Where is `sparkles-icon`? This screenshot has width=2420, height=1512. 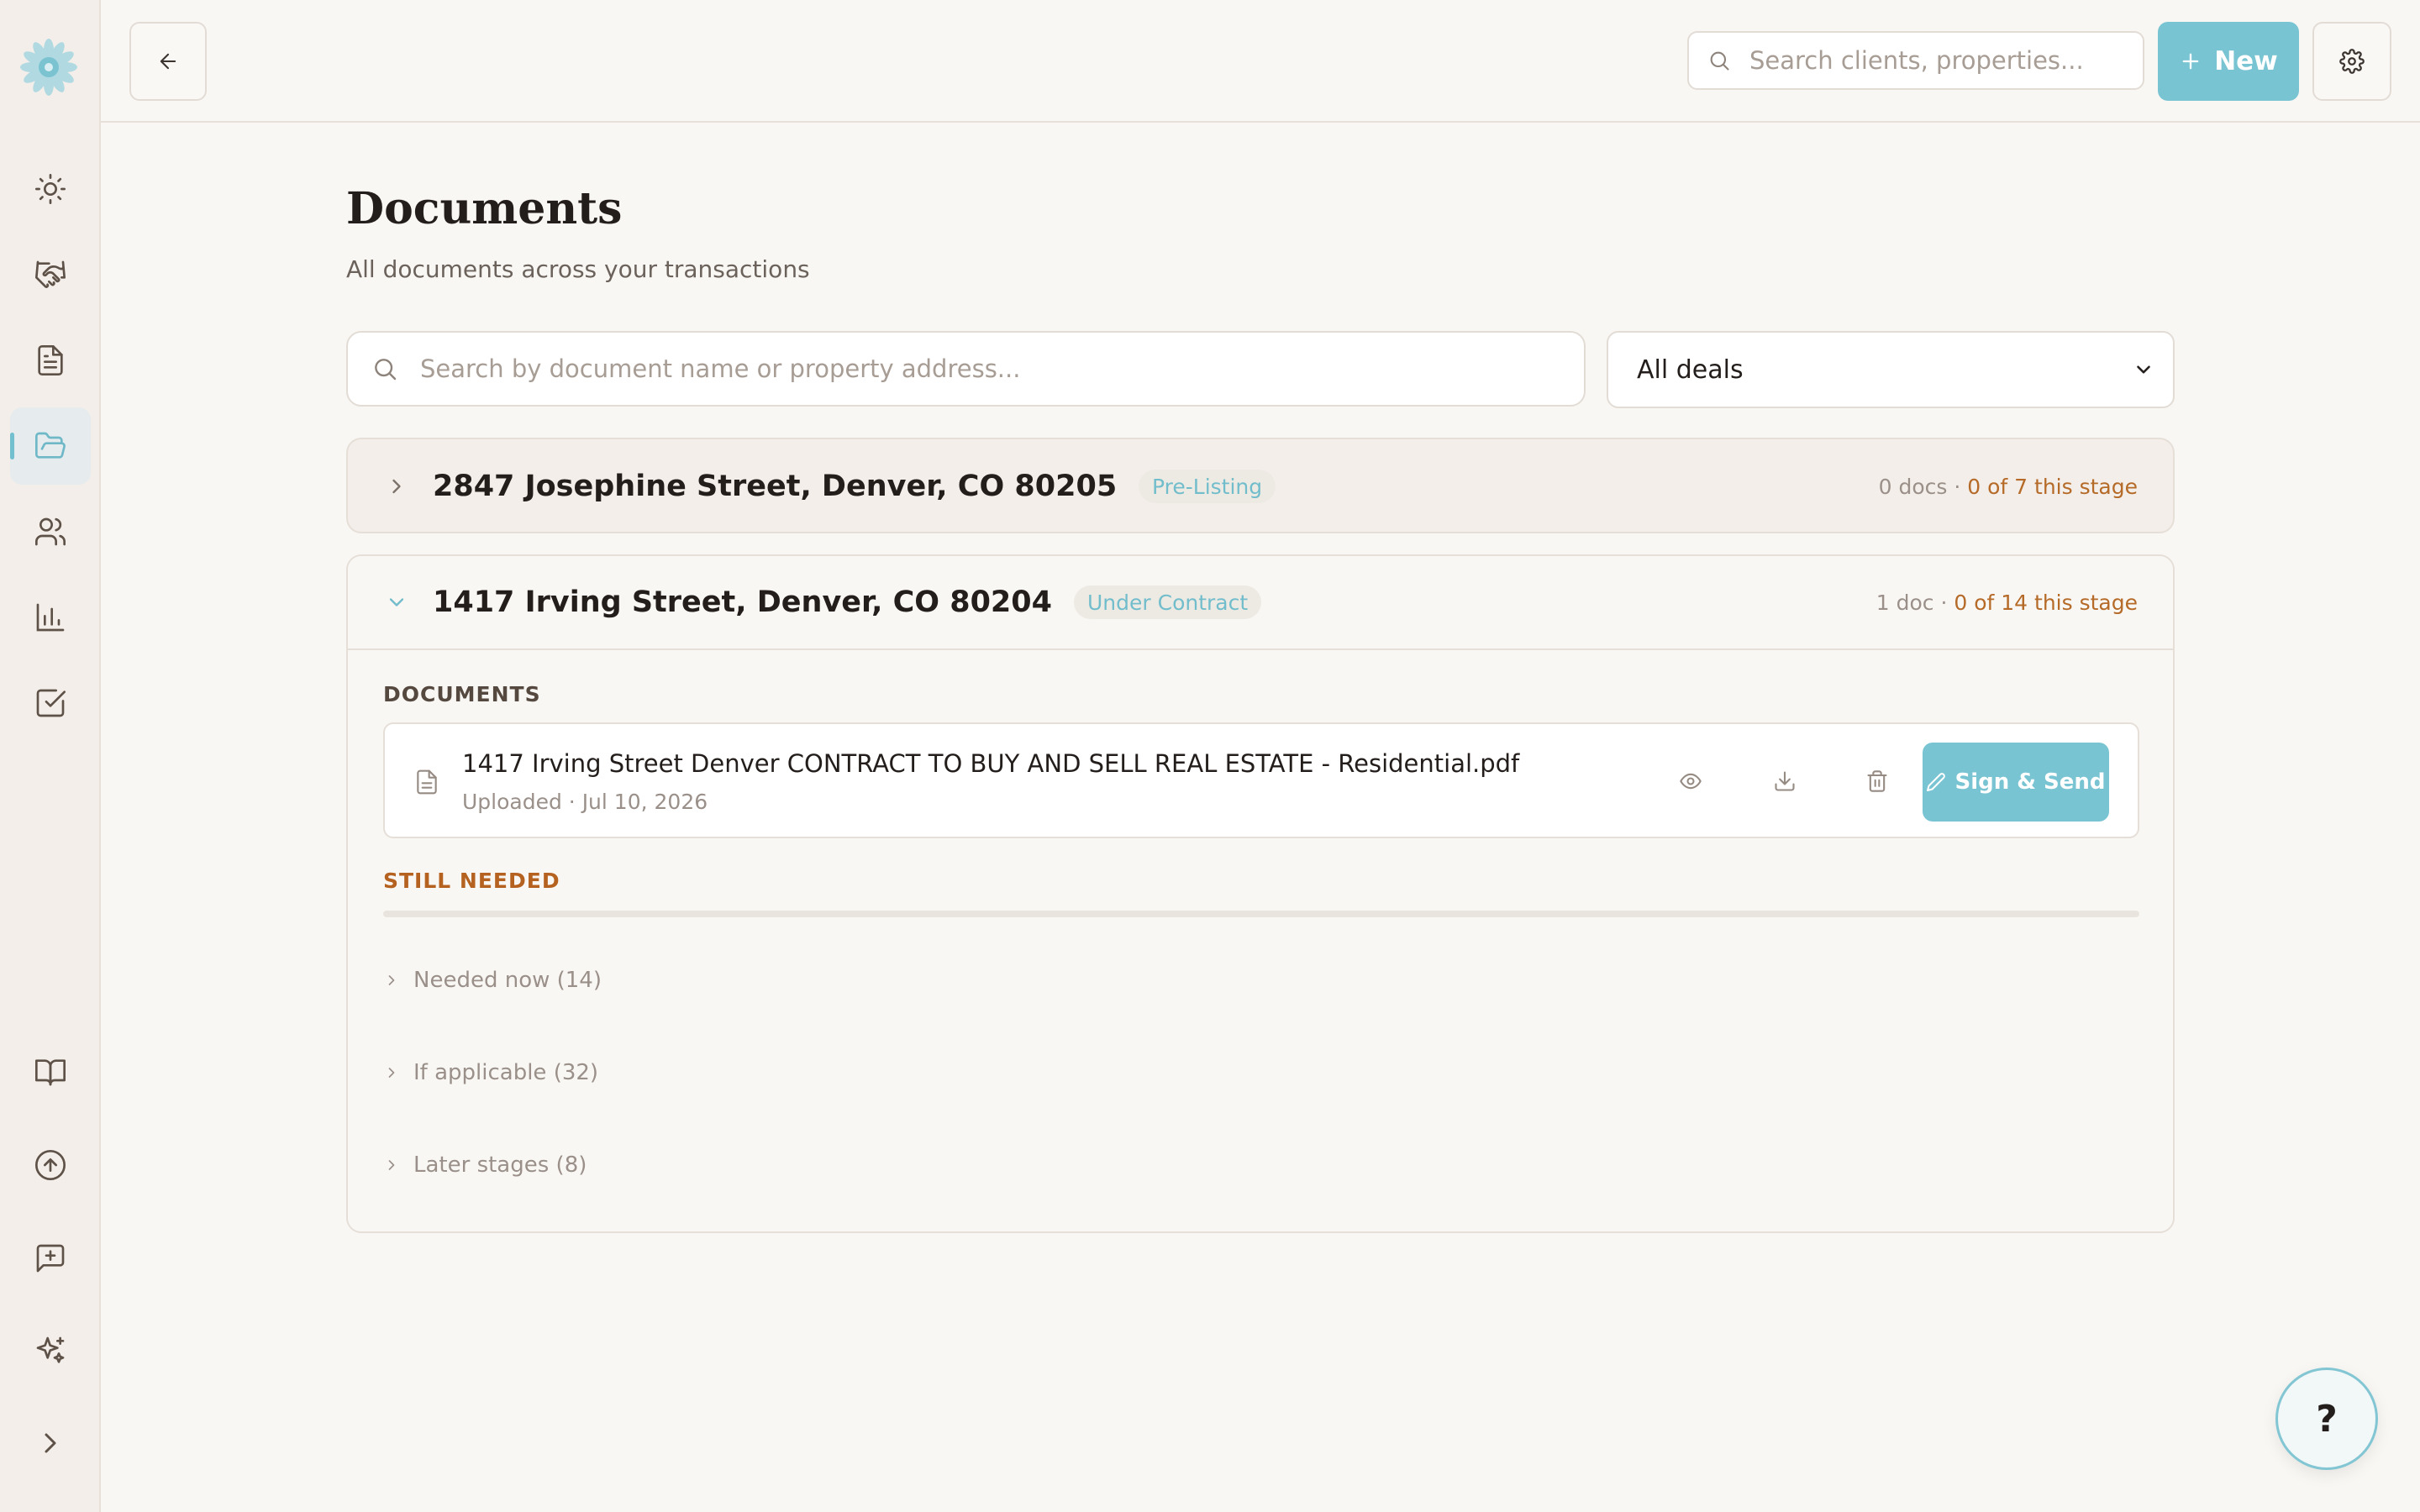 sparkles-icon is located at coordinates (51, 1349).